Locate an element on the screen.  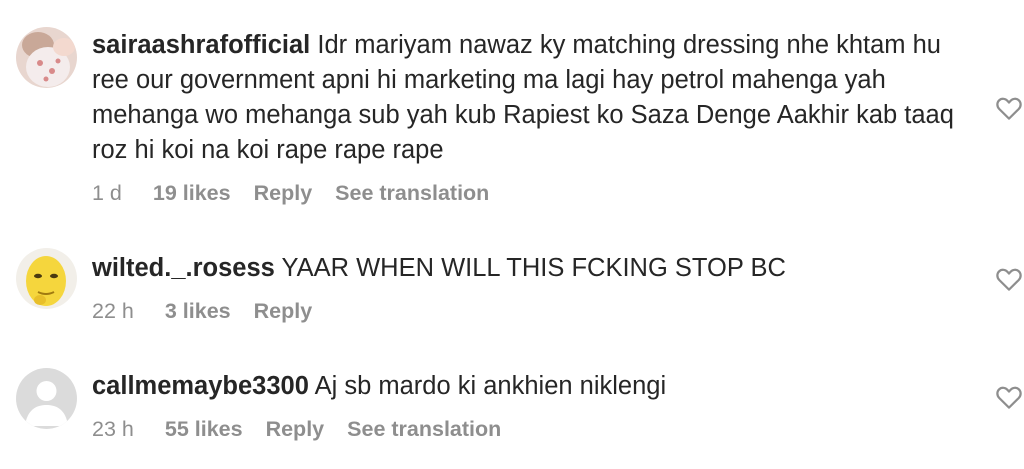
profile-photo-baby-icon is located at coordinates (46, 57).